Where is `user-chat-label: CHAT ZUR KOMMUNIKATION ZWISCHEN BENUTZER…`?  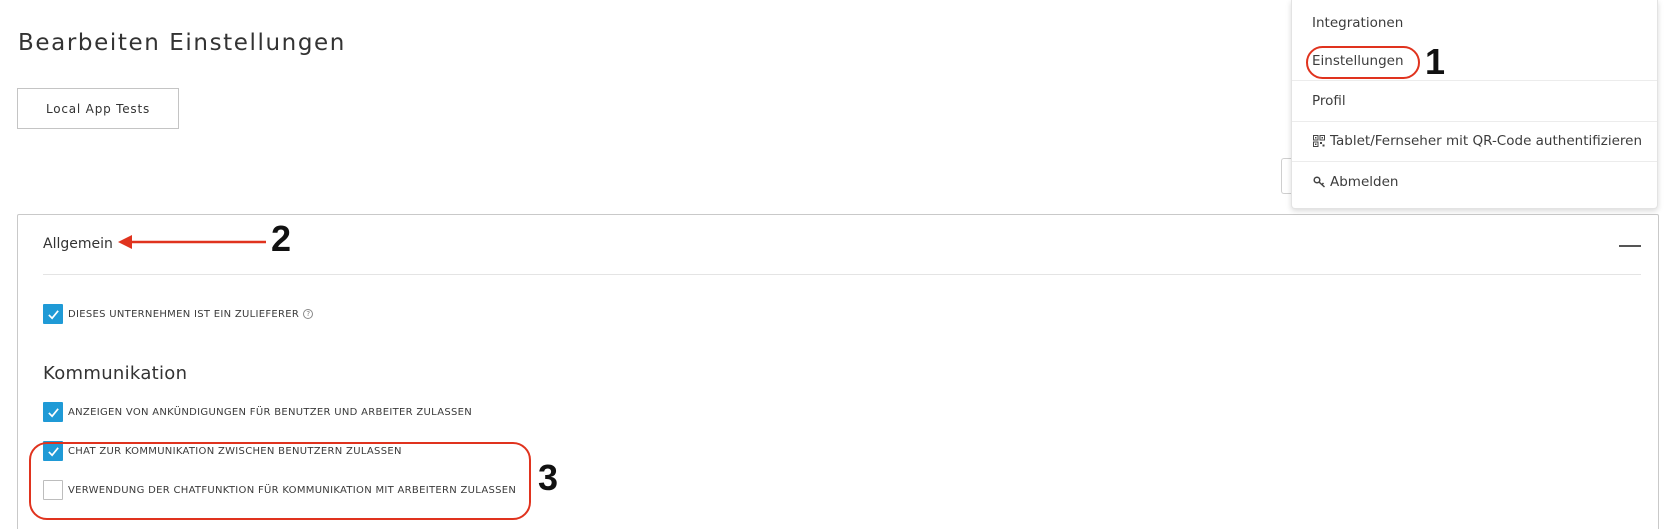 user-chat-label: CHAT ZUR KOMMUNIKATION ZWISCHEN BENUTZER… is located at coordinates (235, 451).